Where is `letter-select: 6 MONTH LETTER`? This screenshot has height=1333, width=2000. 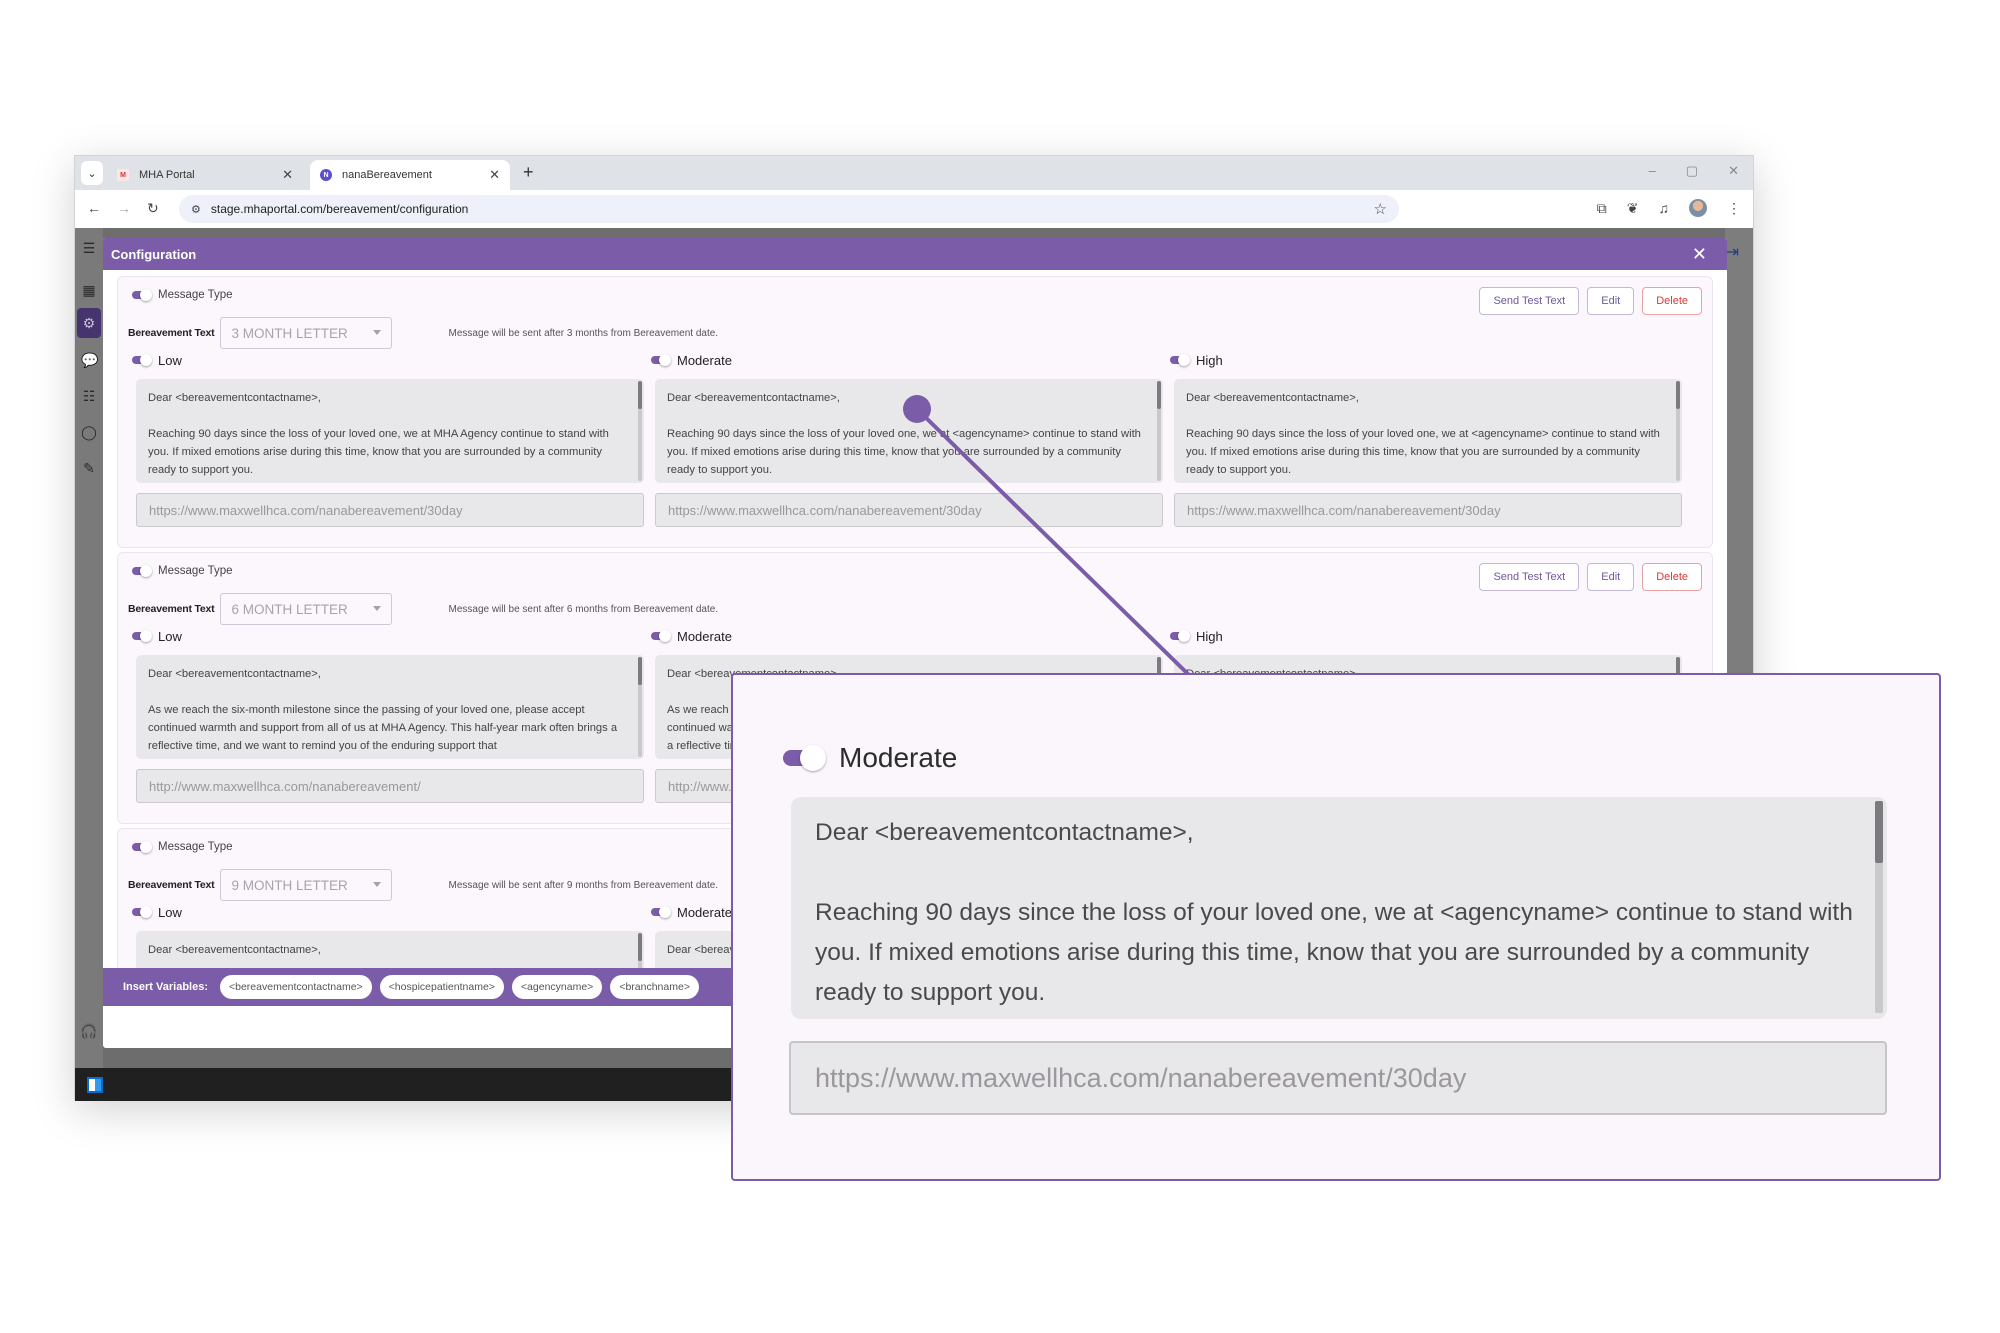
letter-select: 6 MONTH LETTER is located at coordinates (306, 609).